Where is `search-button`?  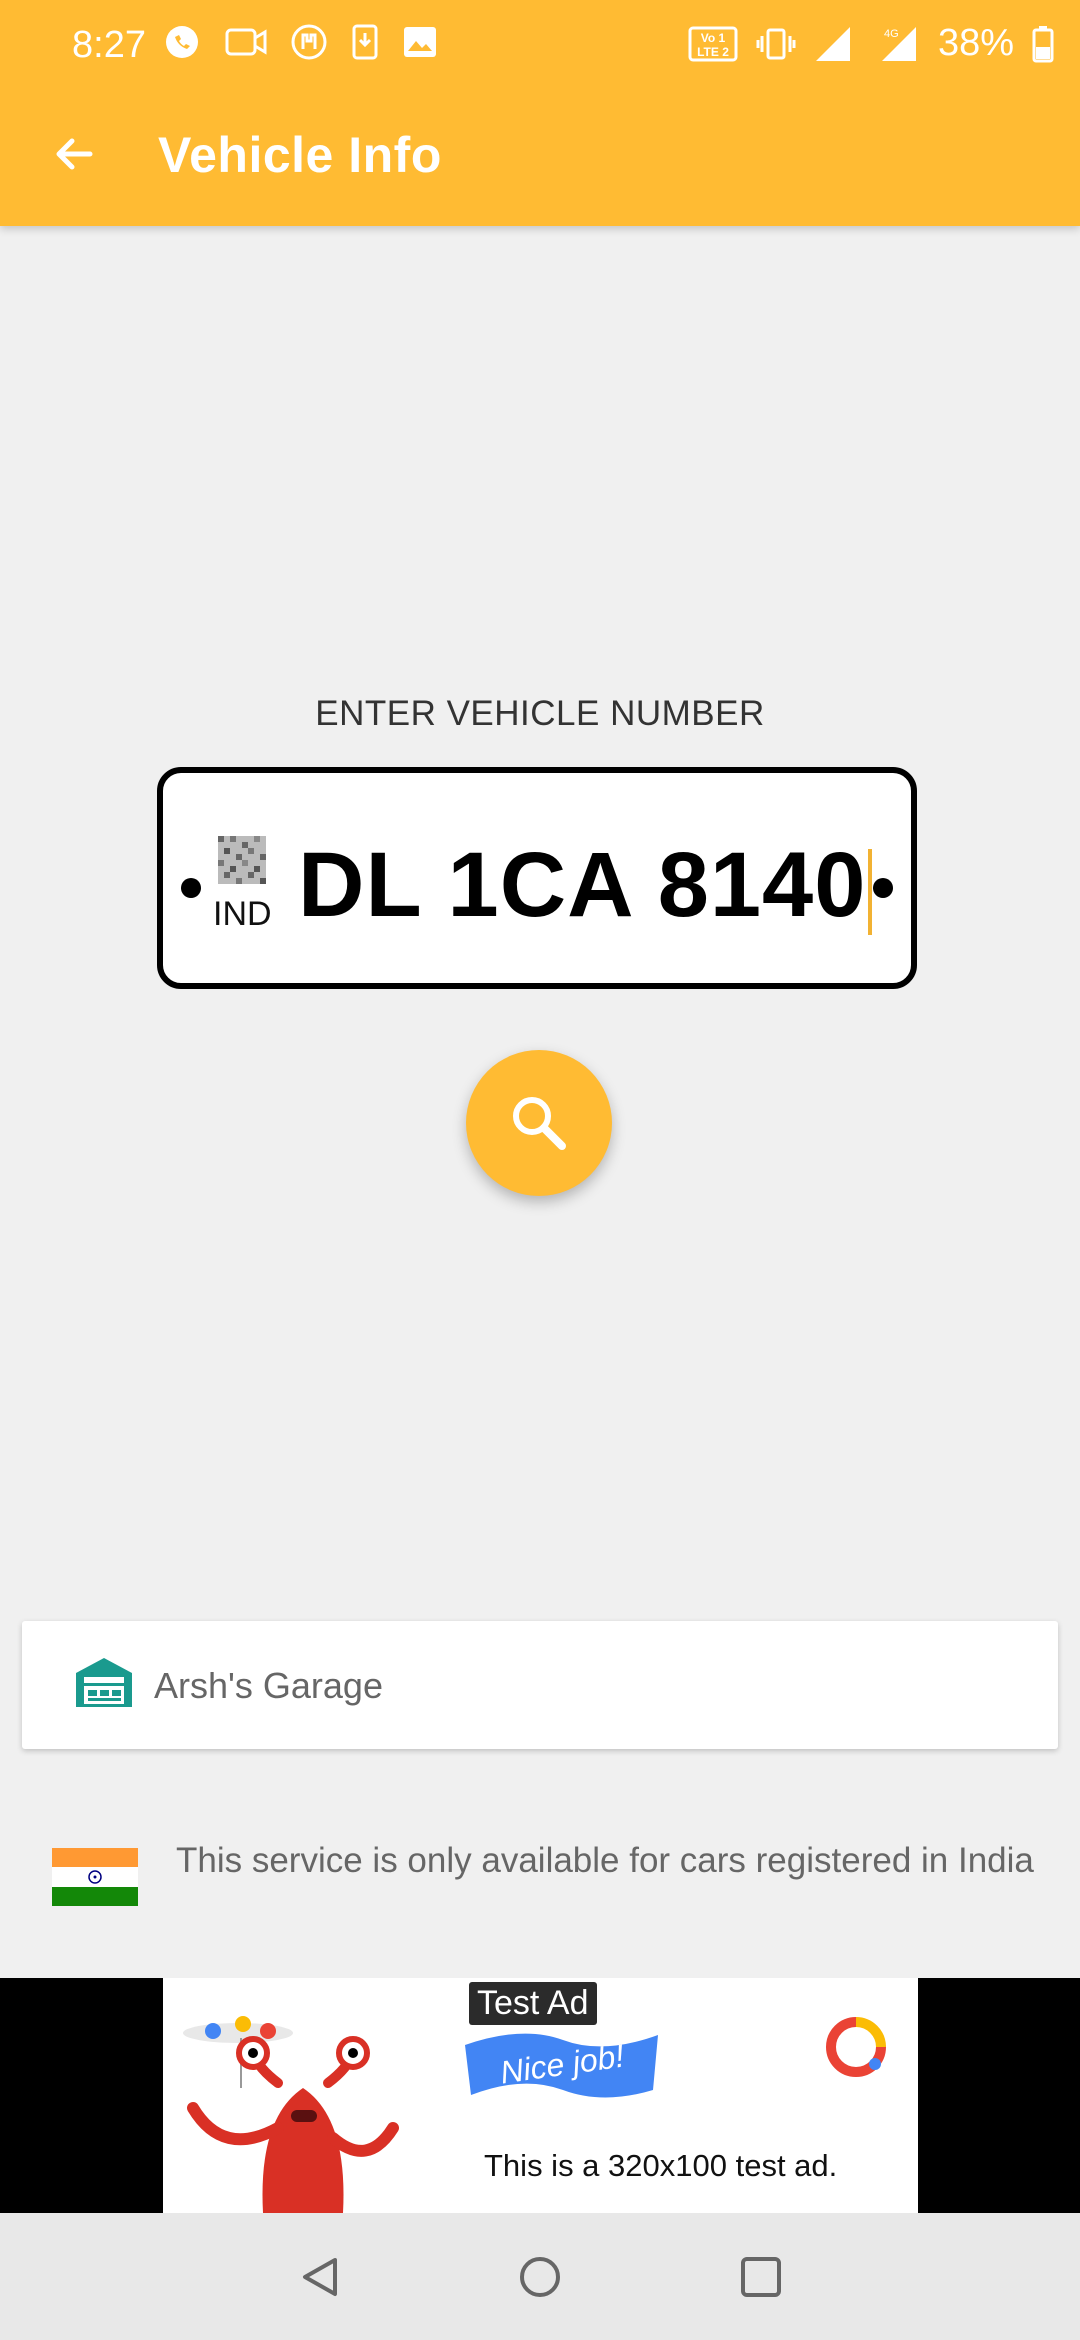
search-button is located at coordinates (539, 1123).